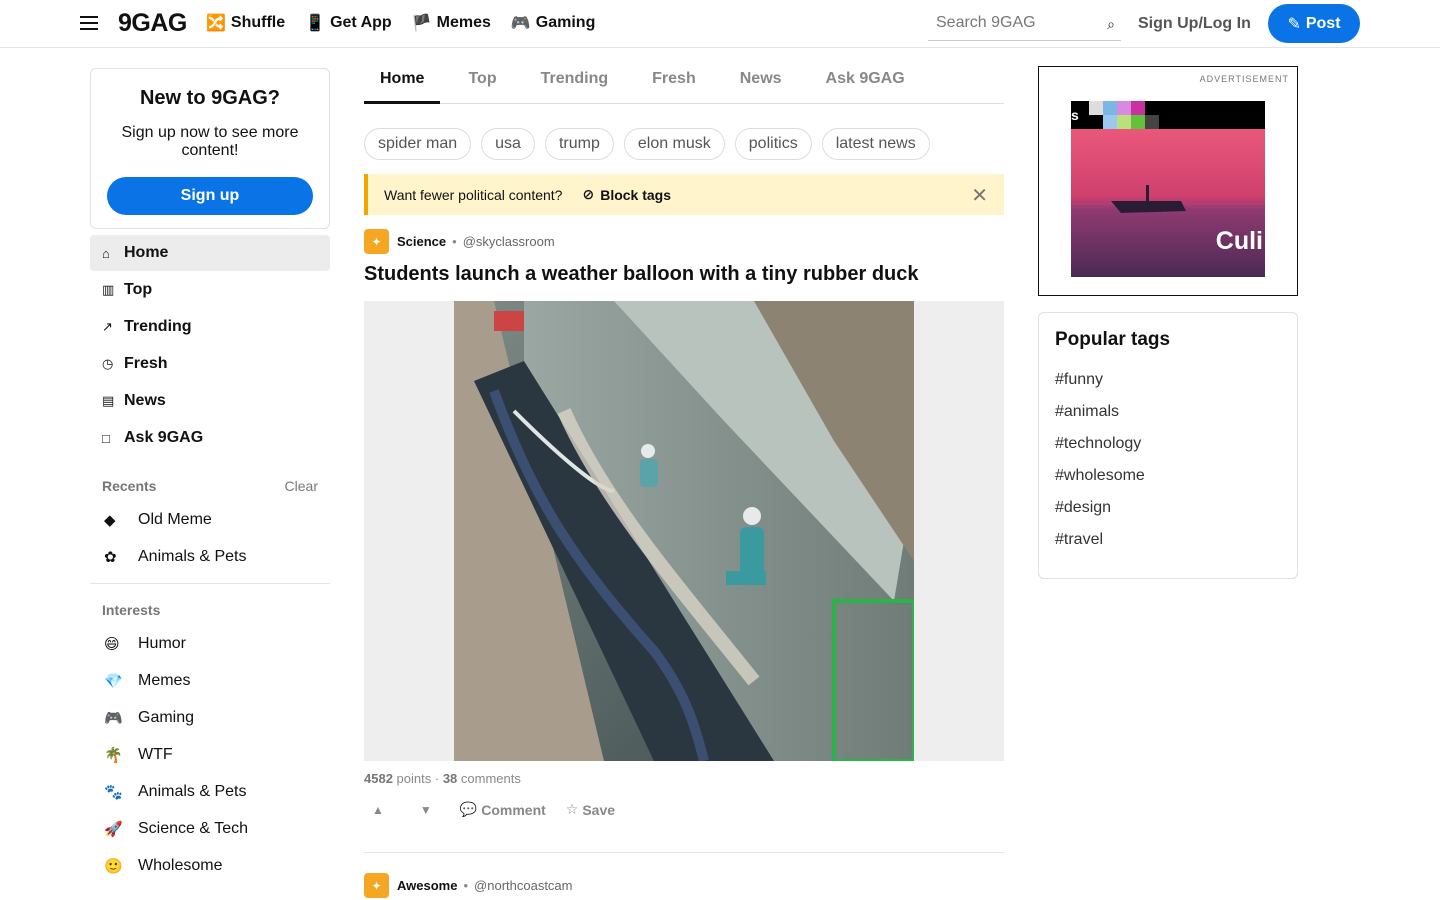 The image size is (1440, 900). Describe the element at coordinates (146, 252) in the screenshot. I see `sidebar-item-label: Home` at that location.